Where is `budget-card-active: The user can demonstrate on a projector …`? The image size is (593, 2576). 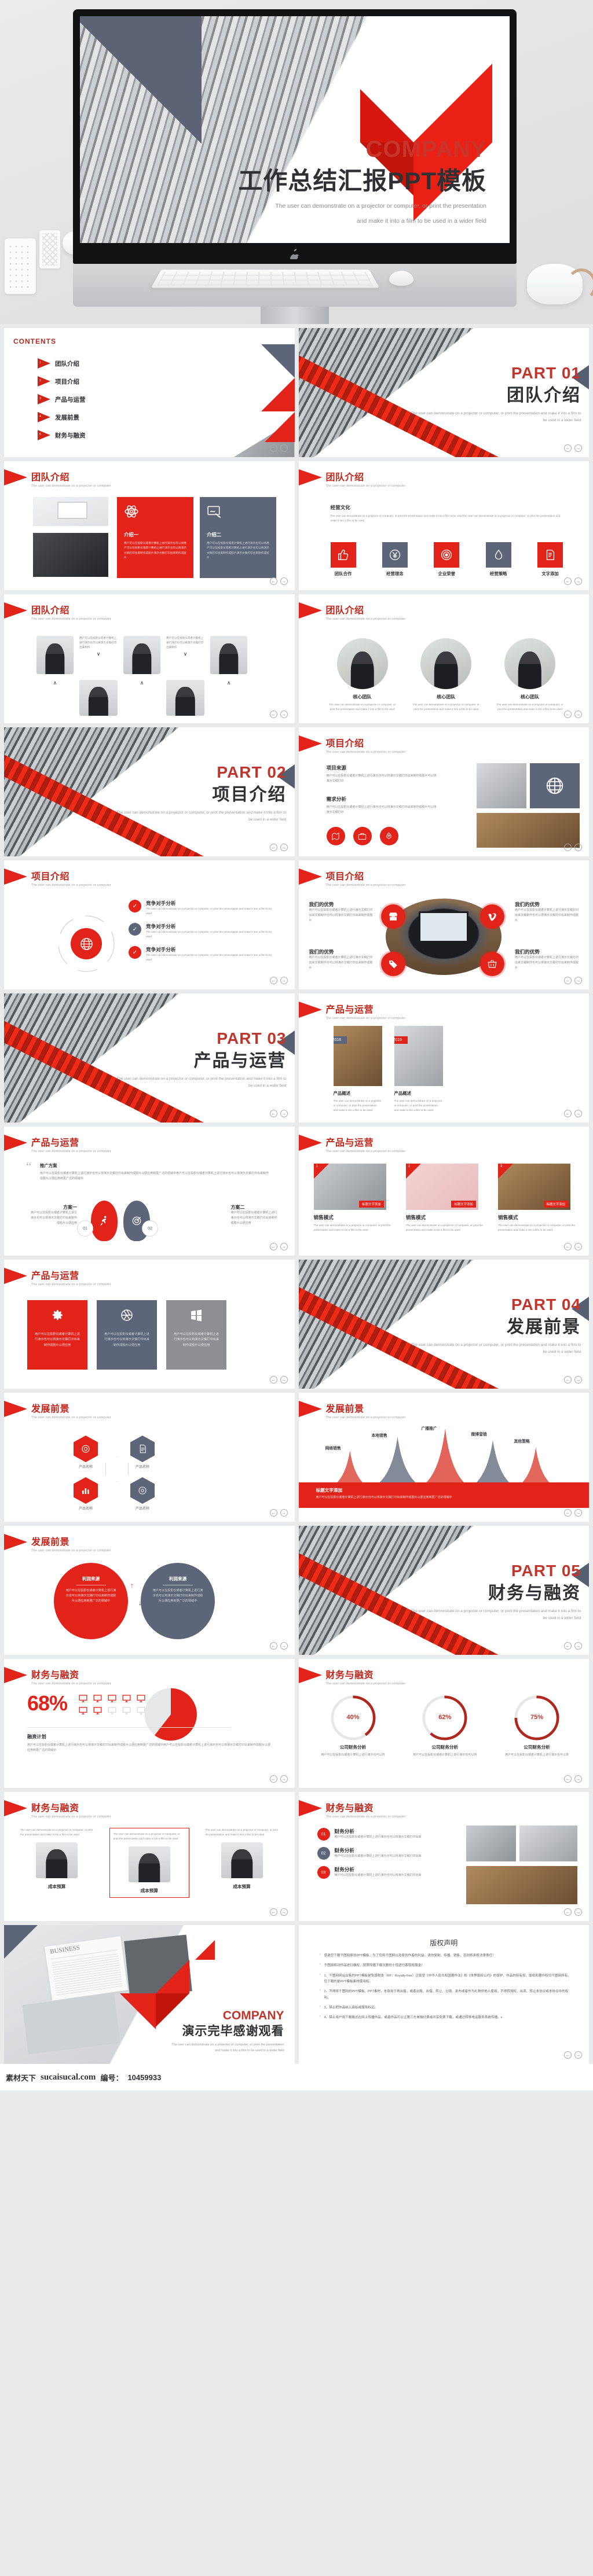
budget-card-active: The user can demonstrate on a projector … is located at coordinates (149, 1863).